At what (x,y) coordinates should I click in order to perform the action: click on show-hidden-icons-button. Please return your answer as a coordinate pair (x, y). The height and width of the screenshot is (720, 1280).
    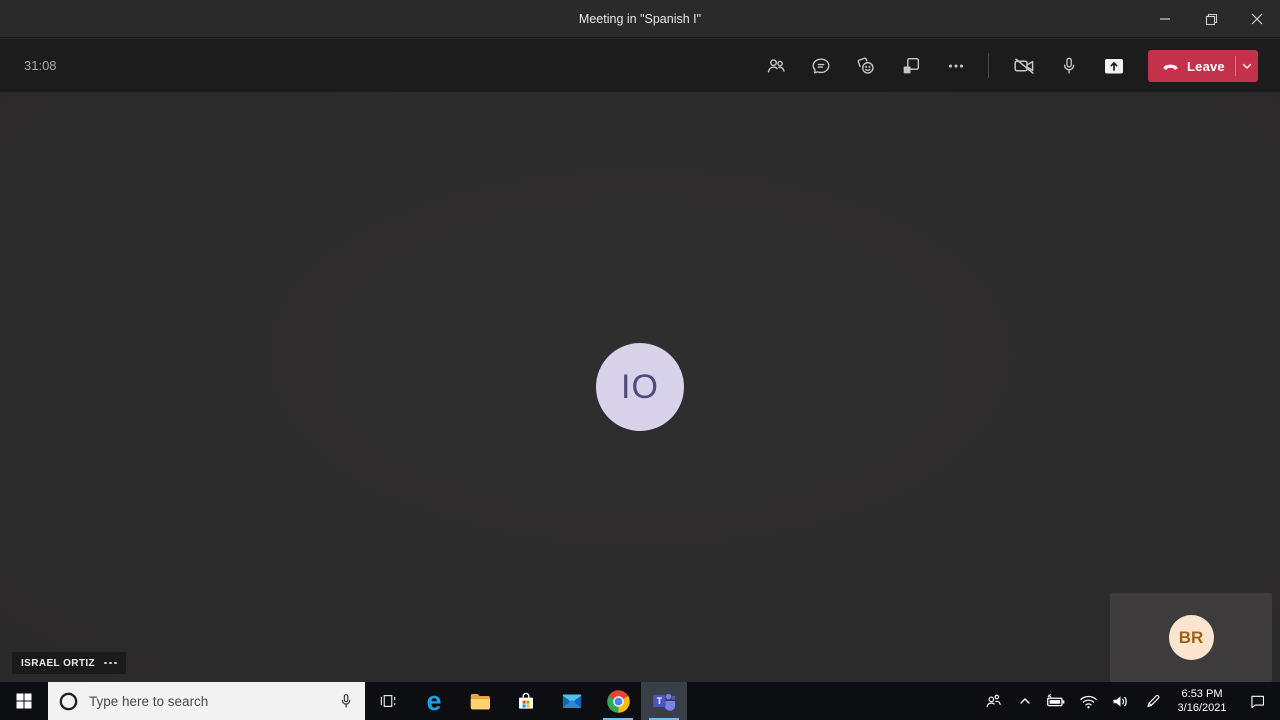
    Looking at the image, I should click on (1025, 701).